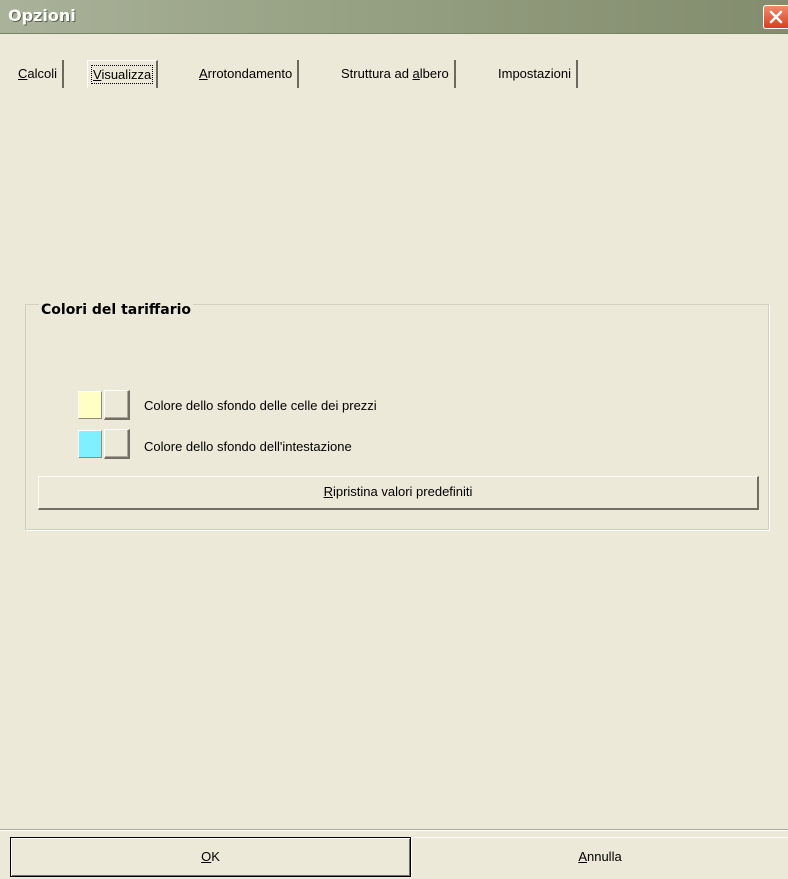  What do you see at coordinates (599, 857) in the screenshot?
I see `cancel-button: Annulla` at bounding box center [599, 857].